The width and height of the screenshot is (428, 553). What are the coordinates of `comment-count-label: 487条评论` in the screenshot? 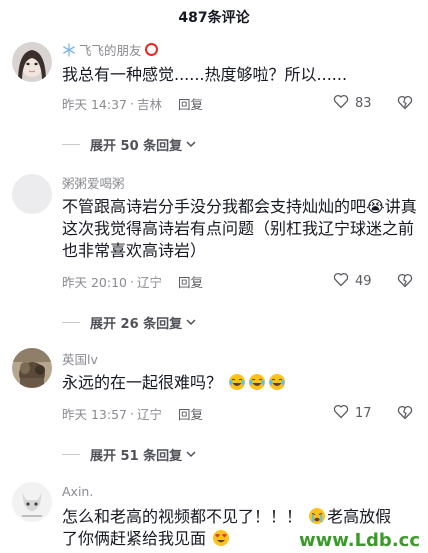 It's located at (214, 18).